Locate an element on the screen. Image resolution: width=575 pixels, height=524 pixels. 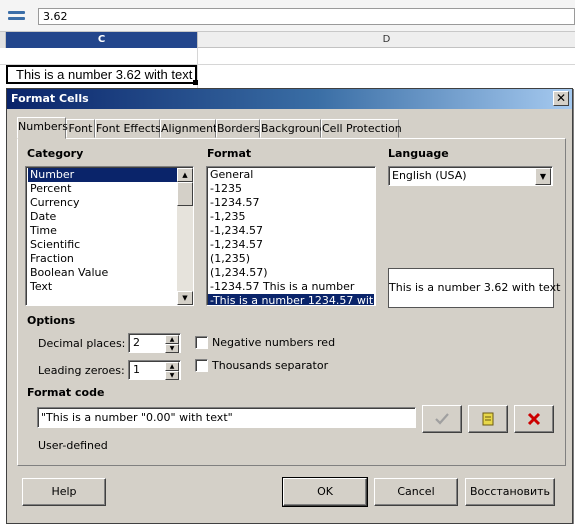
options-label: Options is located at coordinates (51, 320).